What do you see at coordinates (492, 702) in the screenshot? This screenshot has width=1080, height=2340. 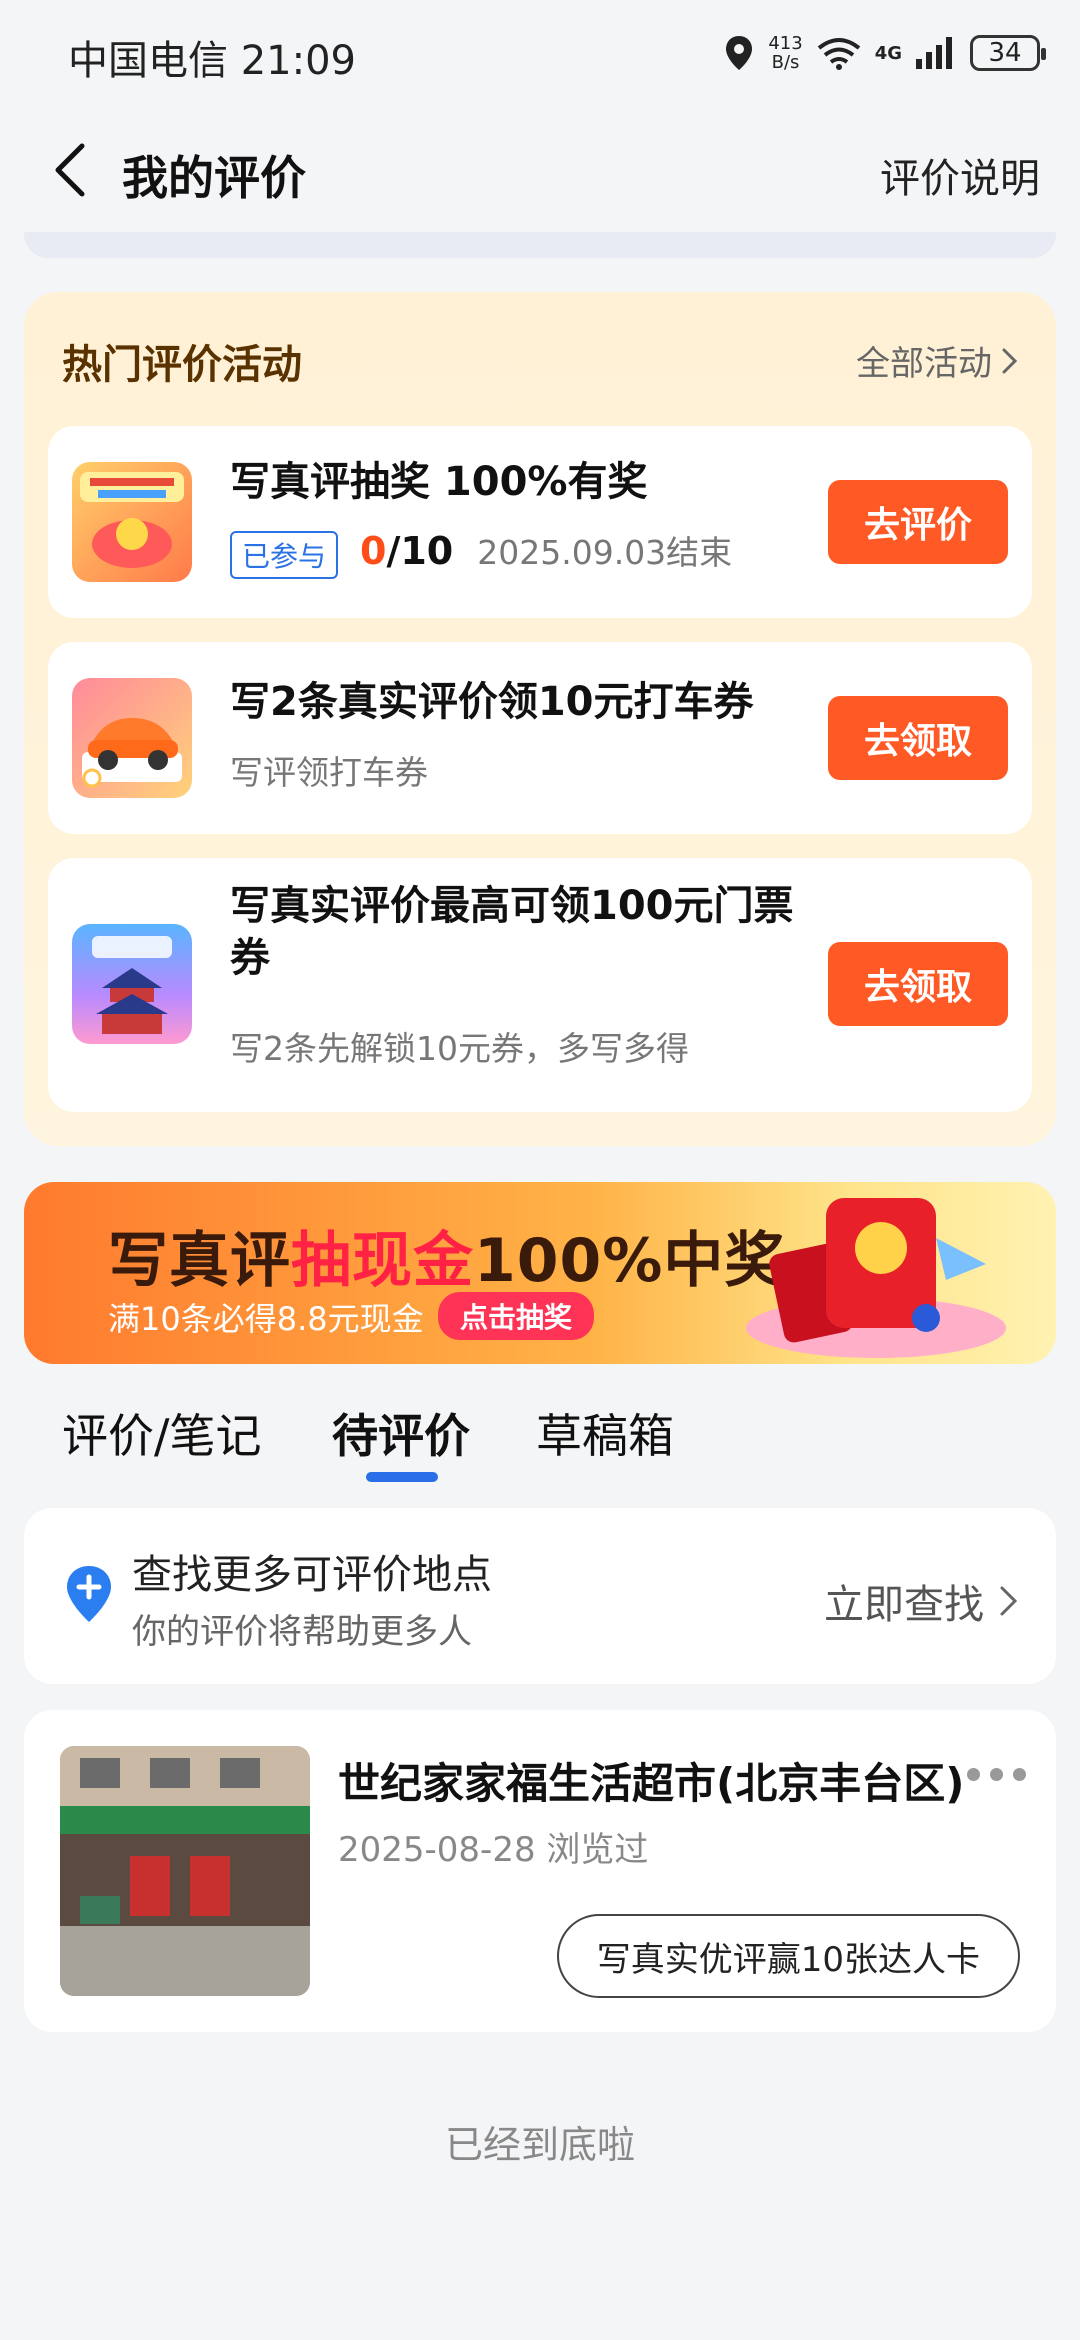 I see `activity-title: 写2条真实评价领10元打车券` at bounding box center [492, 702].